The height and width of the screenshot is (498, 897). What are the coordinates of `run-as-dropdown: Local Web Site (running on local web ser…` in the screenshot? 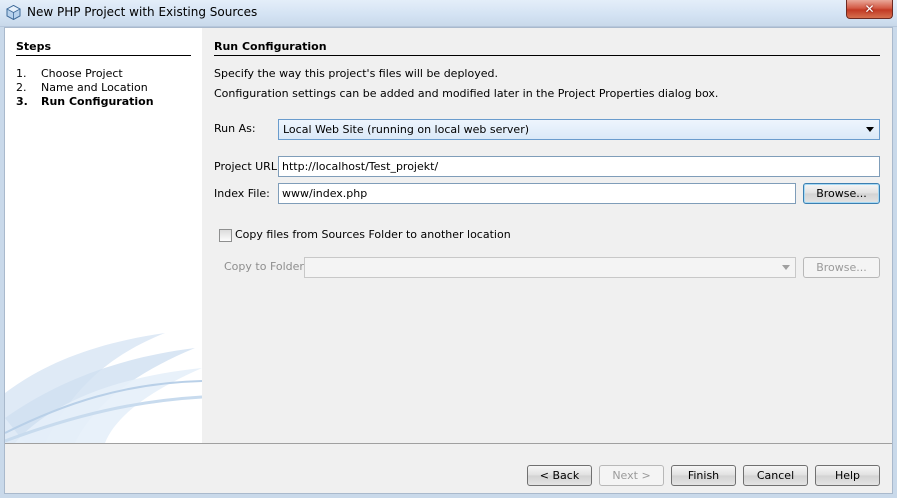 It's located at (579, 129).